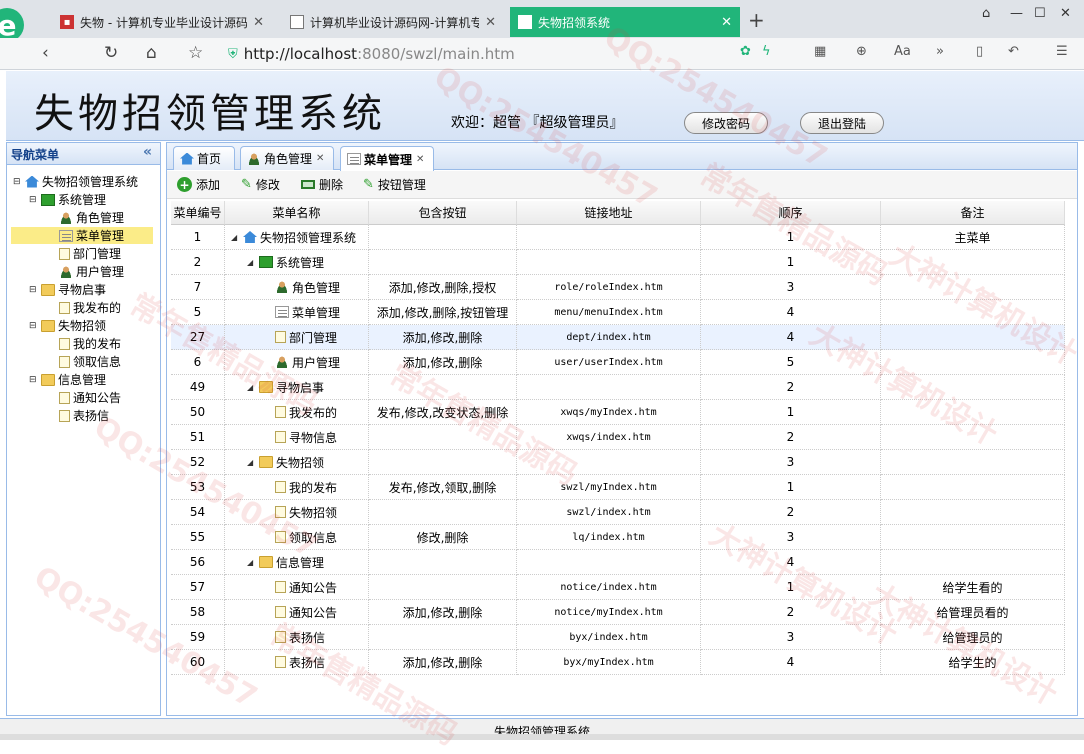 The width and height of the screenshot is (1084, 754). I want to click on nav-tree-item: 角色管理, so click(85, 217).